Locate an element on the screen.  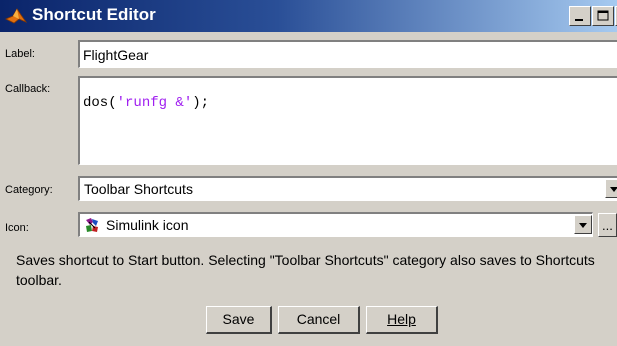
callback-code-string: 'runfg &' is located at coordinates (154, 103).